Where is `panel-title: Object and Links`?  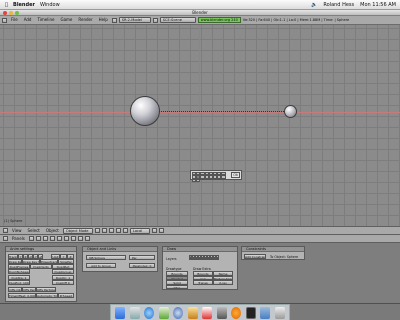 panel-title: Object and Links is located at coordinates (120, 249).